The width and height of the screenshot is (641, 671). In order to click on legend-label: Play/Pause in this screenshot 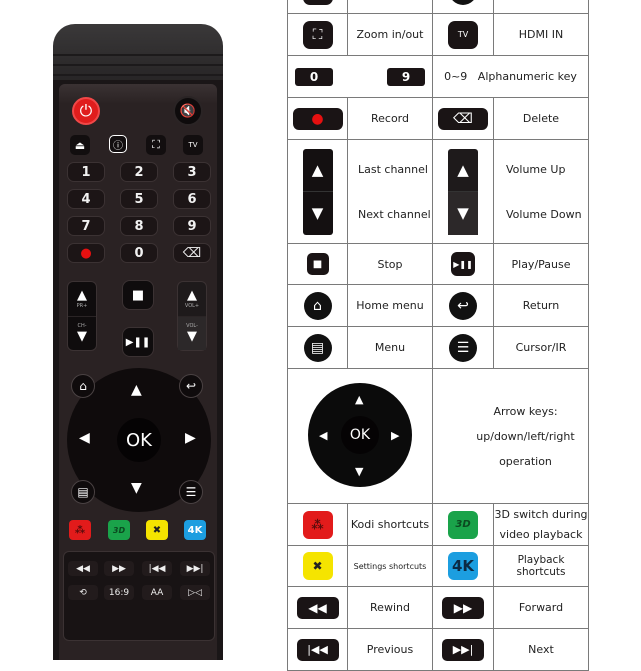, I will do `click(541, 264)`.